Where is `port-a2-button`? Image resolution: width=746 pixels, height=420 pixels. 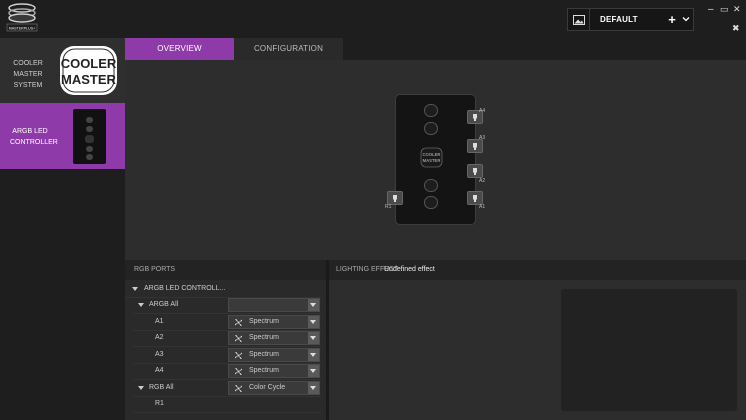
port-a2-button is located at coordinates (475, 171).